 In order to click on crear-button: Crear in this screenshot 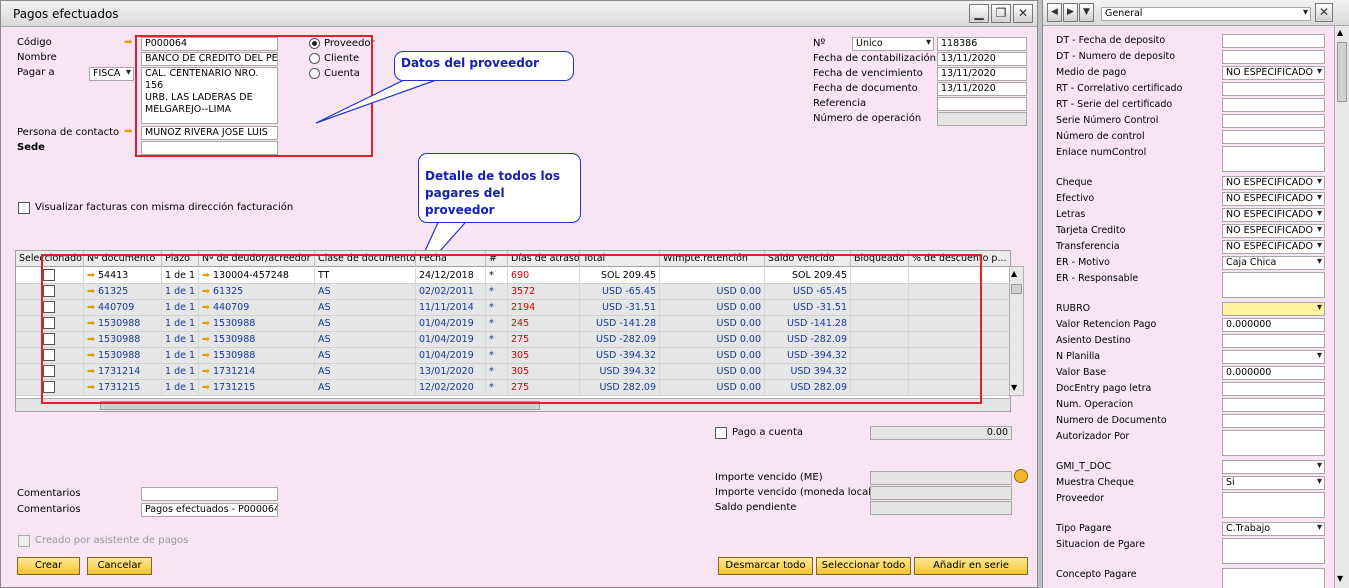, I will do `click(48, 566)`.